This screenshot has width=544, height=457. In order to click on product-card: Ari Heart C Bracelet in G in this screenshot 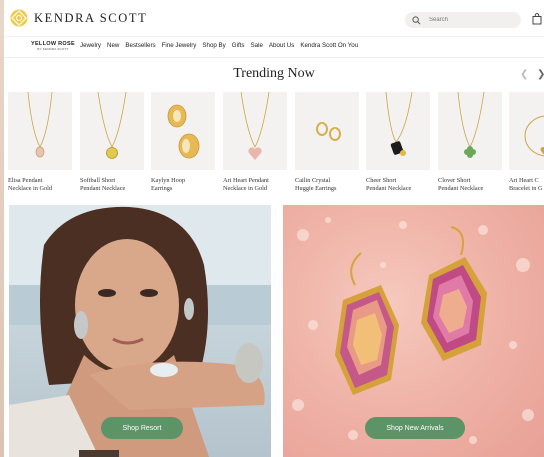, I will do `click(526, 142)`.